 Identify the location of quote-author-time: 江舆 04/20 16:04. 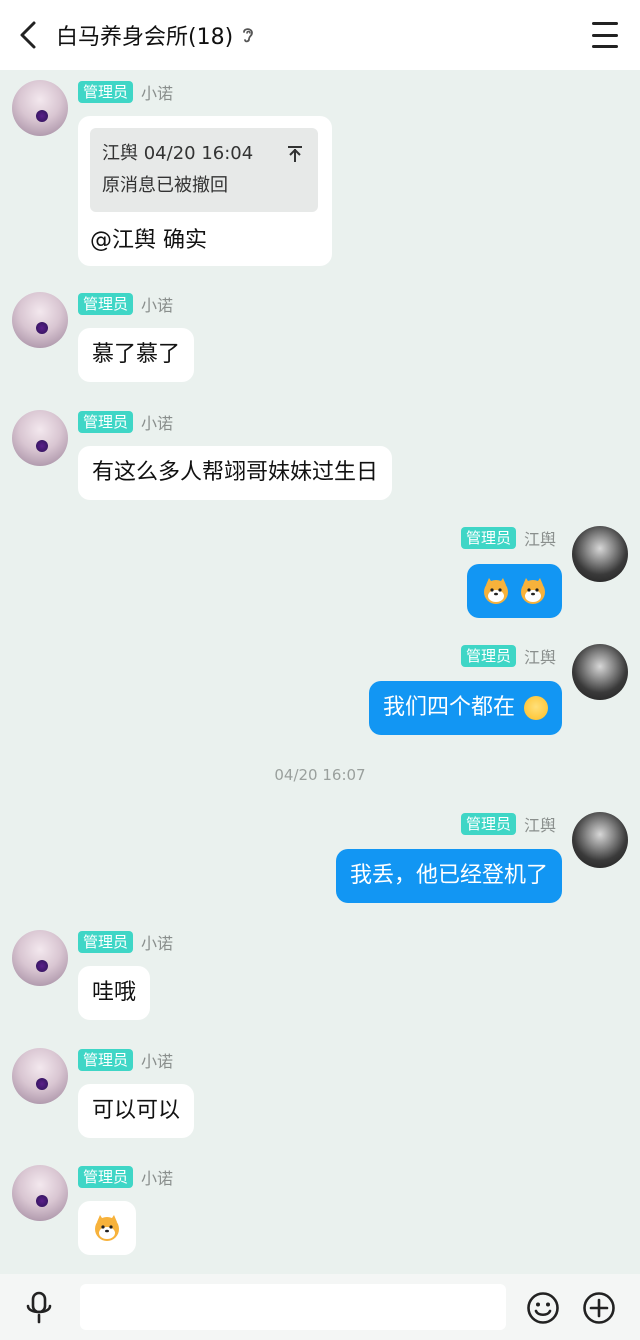
(178, 153).